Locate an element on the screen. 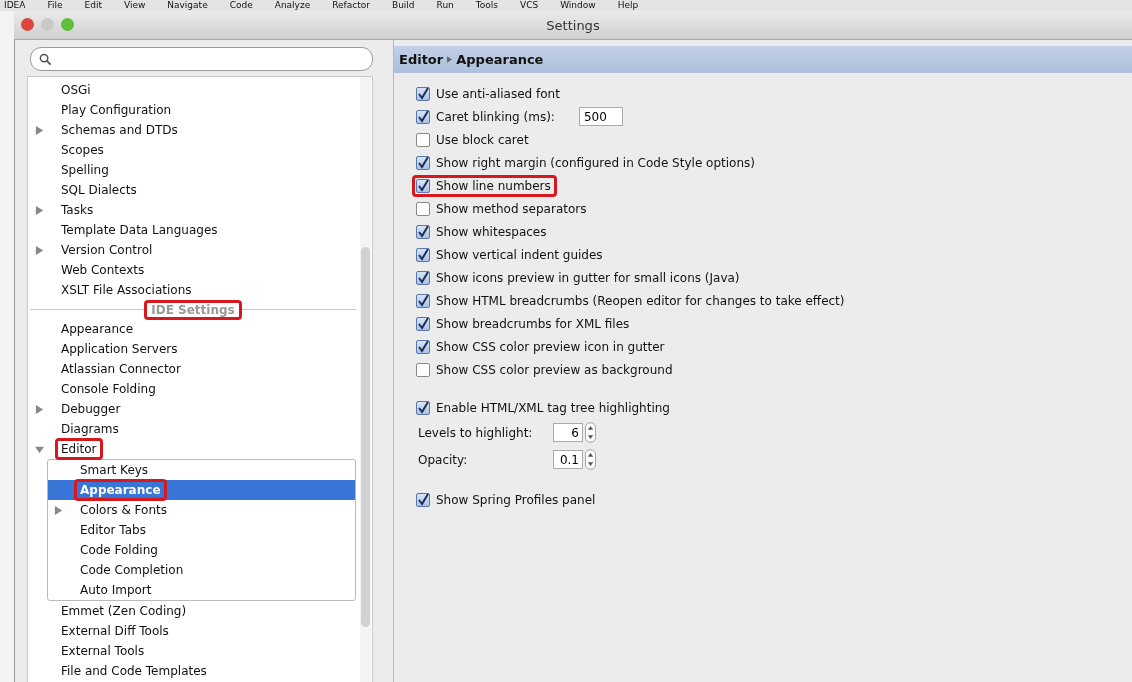 The height and width of the screenshot is (682, 1132). menu-item: Code is located at coordinates (241, 5).